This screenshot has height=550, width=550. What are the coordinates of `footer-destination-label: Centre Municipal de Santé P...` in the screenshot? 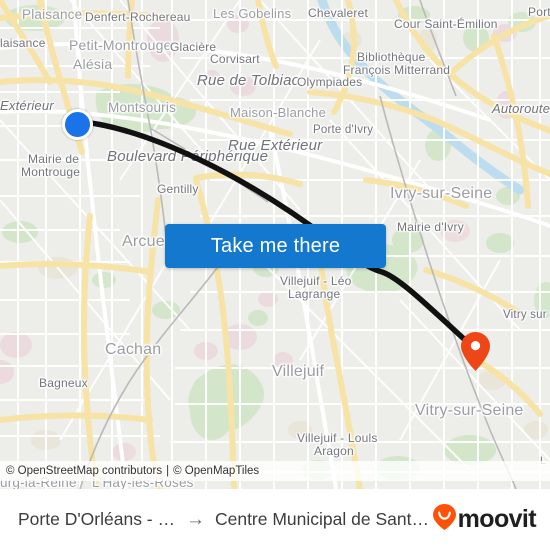 It's located at (324, 519).